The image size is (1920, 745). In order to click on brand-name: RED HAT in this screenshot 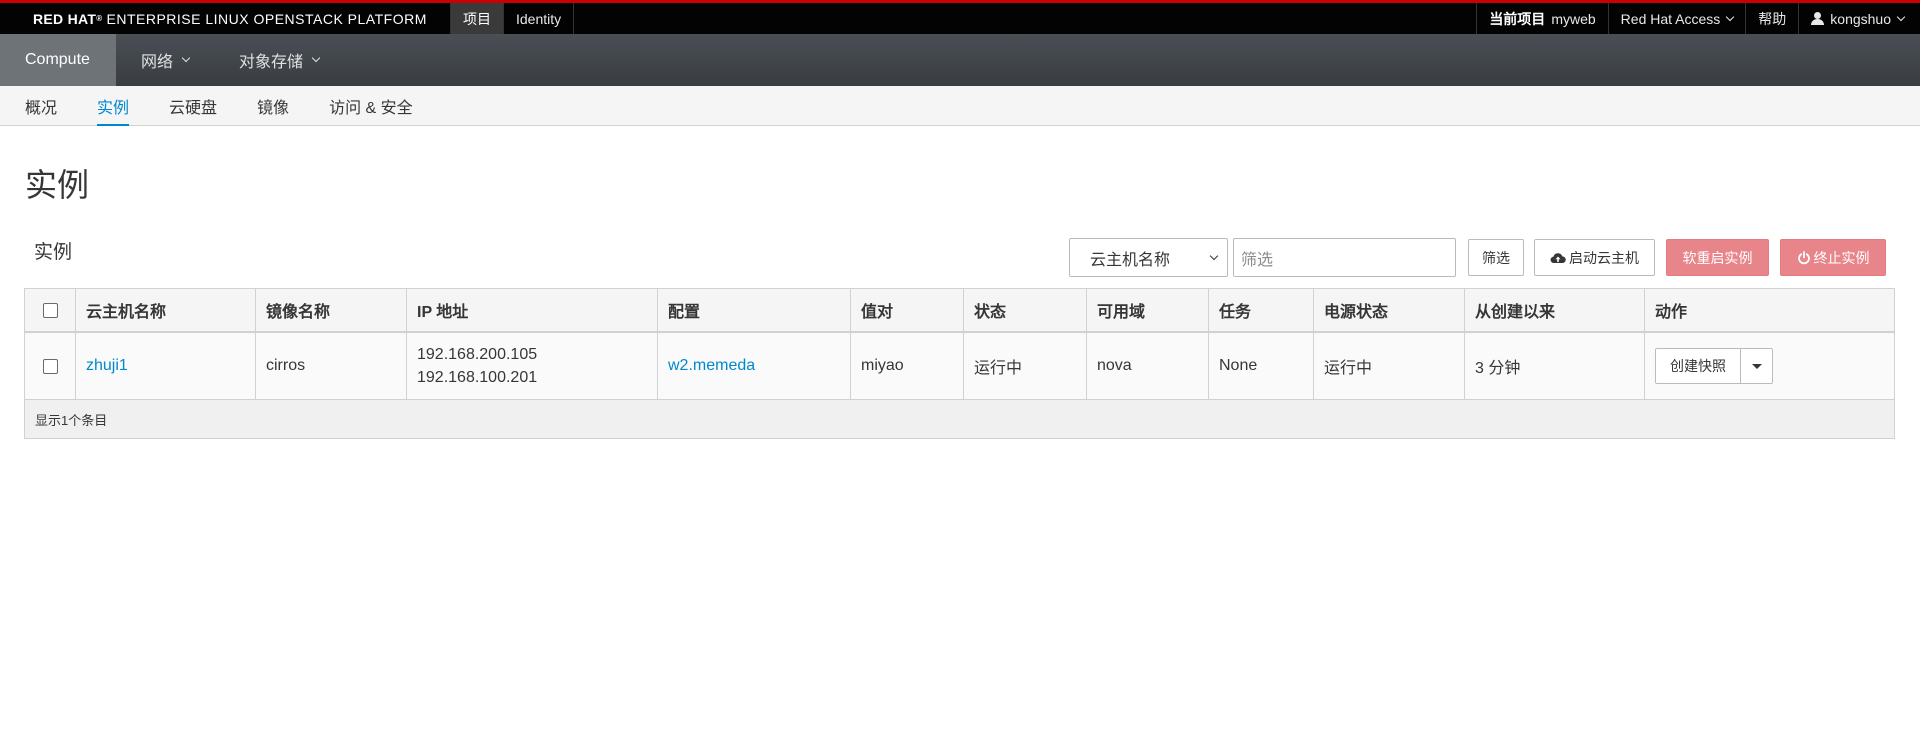, I will do `click(65, 18)`.